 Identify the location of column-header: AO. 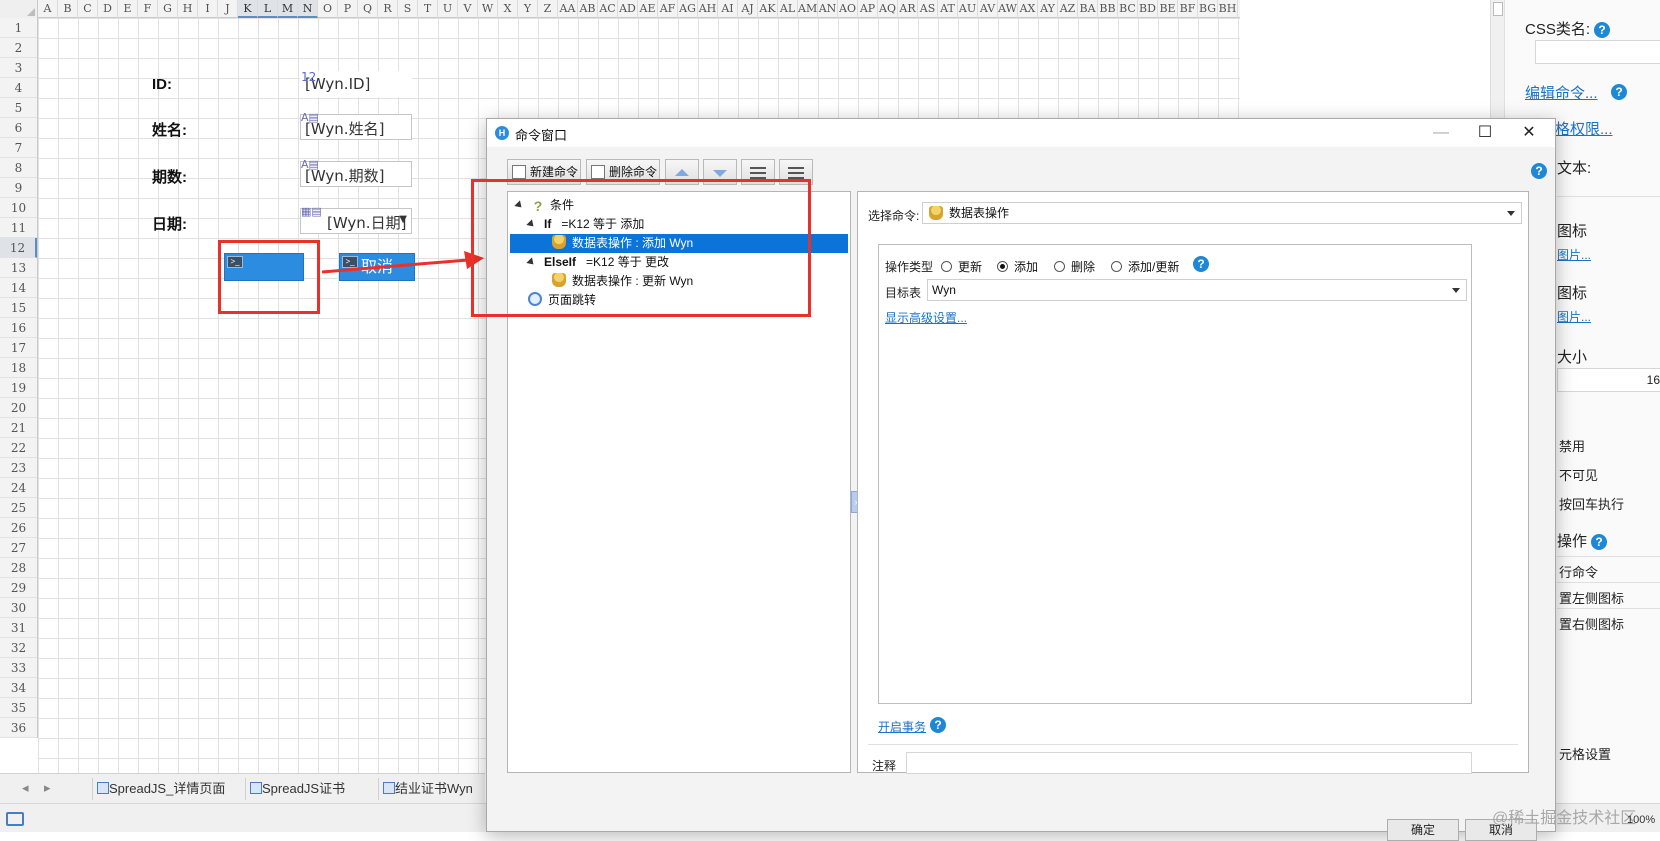
(848, 9).